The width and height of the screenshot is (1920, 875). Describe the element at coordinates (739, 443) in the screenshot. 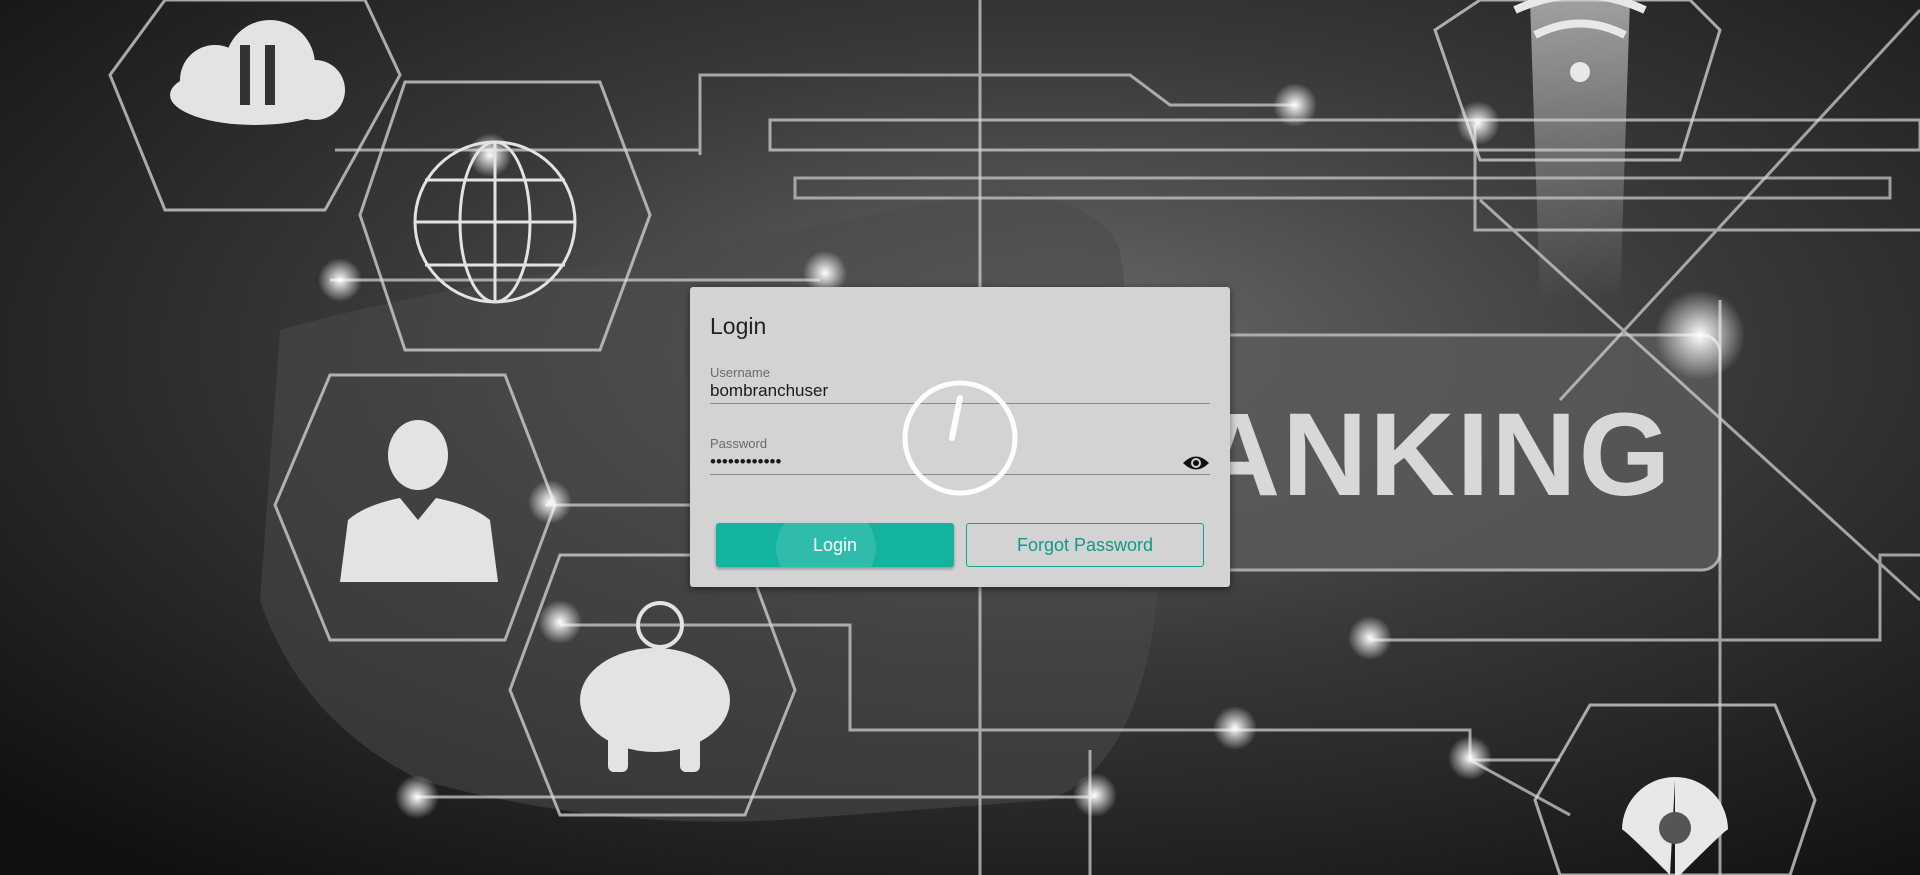

I see `password-label: Password` at that location.